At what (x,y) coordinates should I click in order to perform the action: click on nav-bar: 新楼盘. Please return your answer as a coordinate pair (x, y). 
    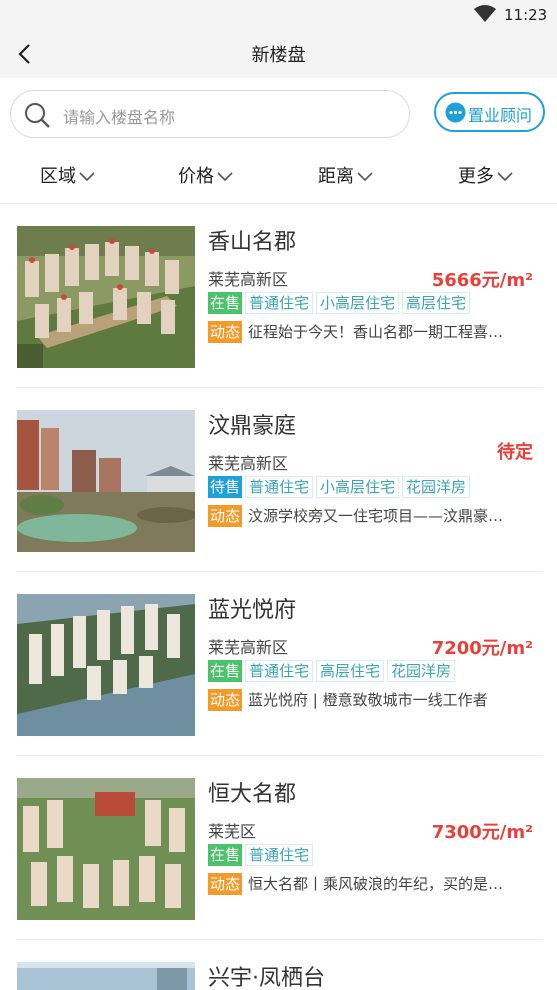
    Looking at the image, I should click on (278, 54).